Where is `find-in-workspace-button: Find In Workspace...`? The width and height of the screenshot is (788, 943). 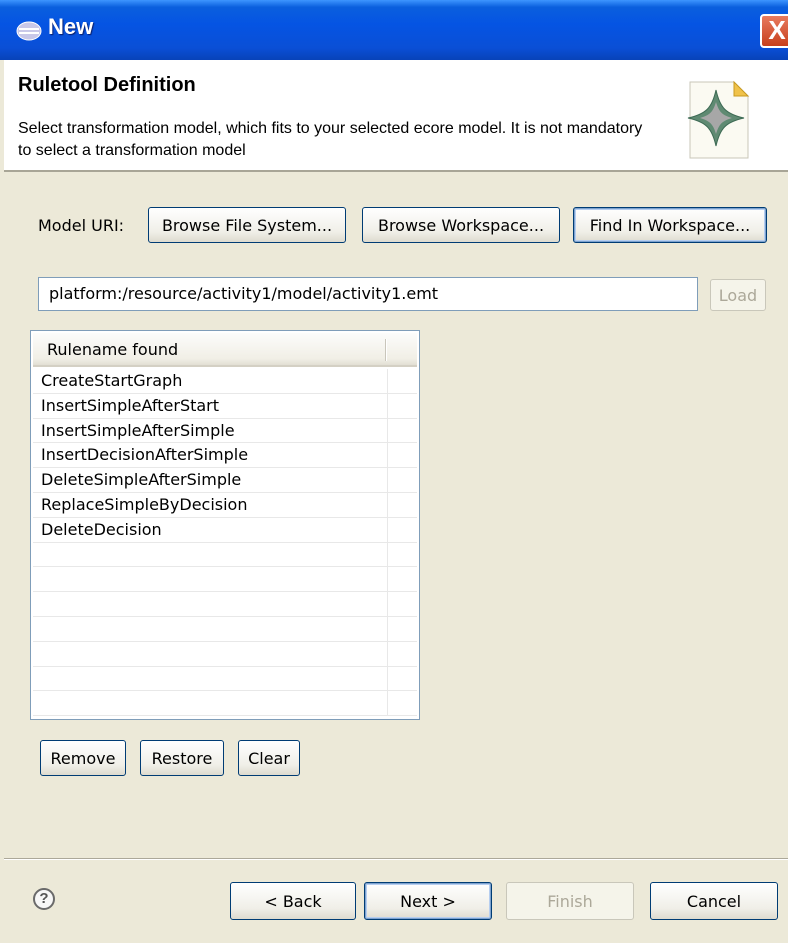 find-in-workspace-button: Find In Workspace... is located at coordinates (670, 225).